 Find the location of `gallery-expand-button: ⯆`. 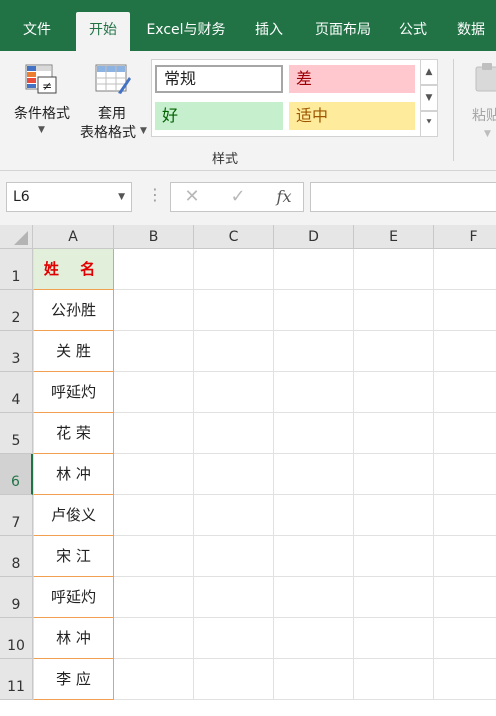

gallery-expand-button: ⯆ is located at coordinates (429, 124).